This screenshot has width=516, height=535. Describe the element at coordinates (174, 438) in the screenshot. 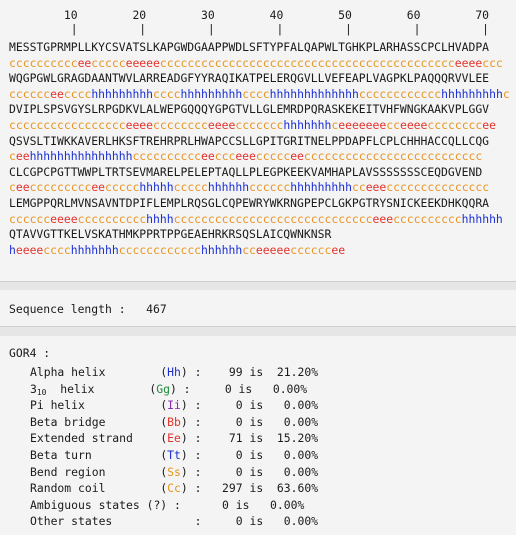

I see `gor4-row: Extended strand (Ee) : 71 is 15.20%` at that location.